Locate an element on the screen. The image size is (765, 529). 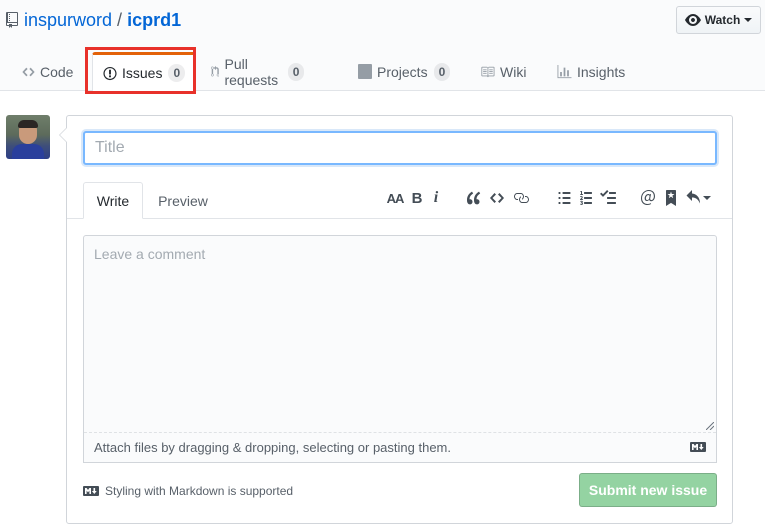
tab-insights-label: Insights is located at coordinates (601, 71).